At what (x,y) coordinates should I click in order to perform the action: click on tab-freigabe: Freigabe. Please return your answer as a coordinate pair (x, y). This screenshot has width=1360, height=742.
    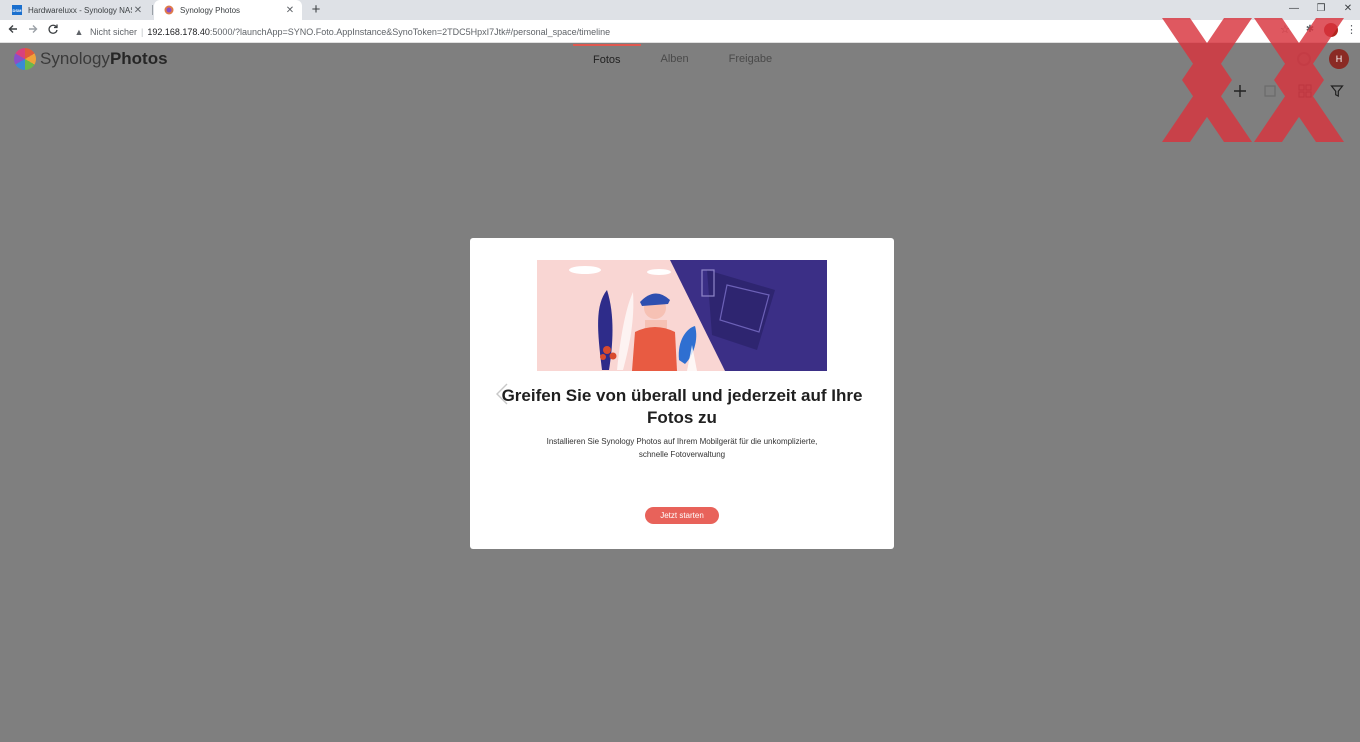
    Looking at the image, I should click on (750, 60).